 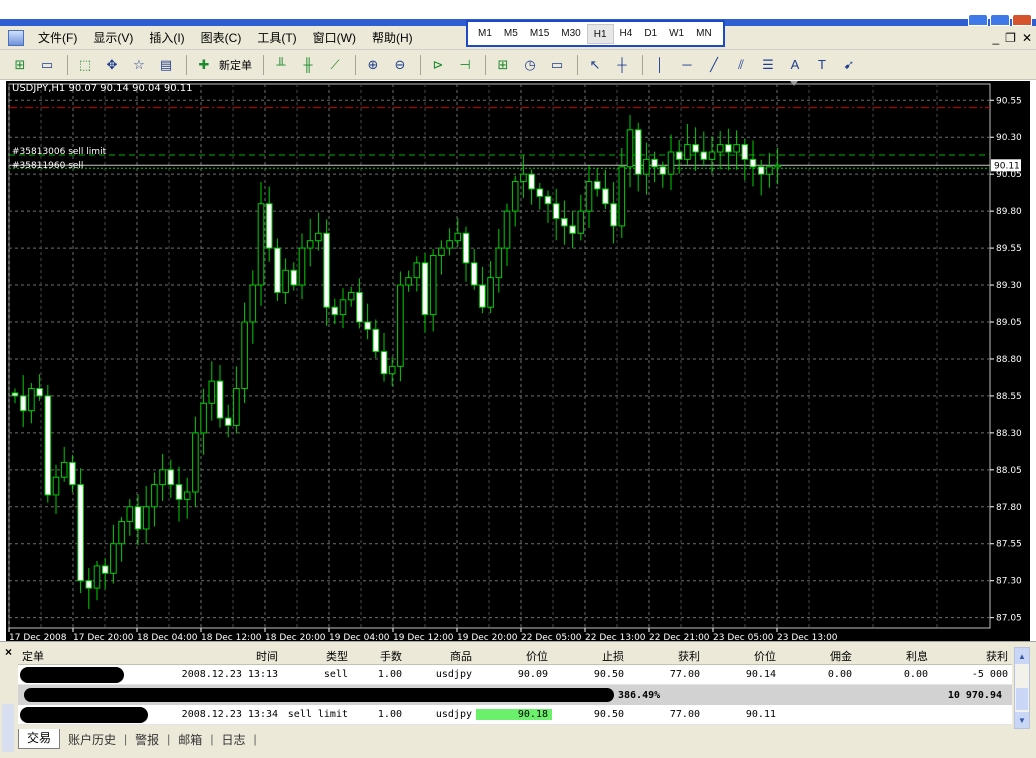 What do you see at coordinates (92, 739) in the screenshot?
I see `tab-account-history: 账户历史` at bounding box center [92, 739].